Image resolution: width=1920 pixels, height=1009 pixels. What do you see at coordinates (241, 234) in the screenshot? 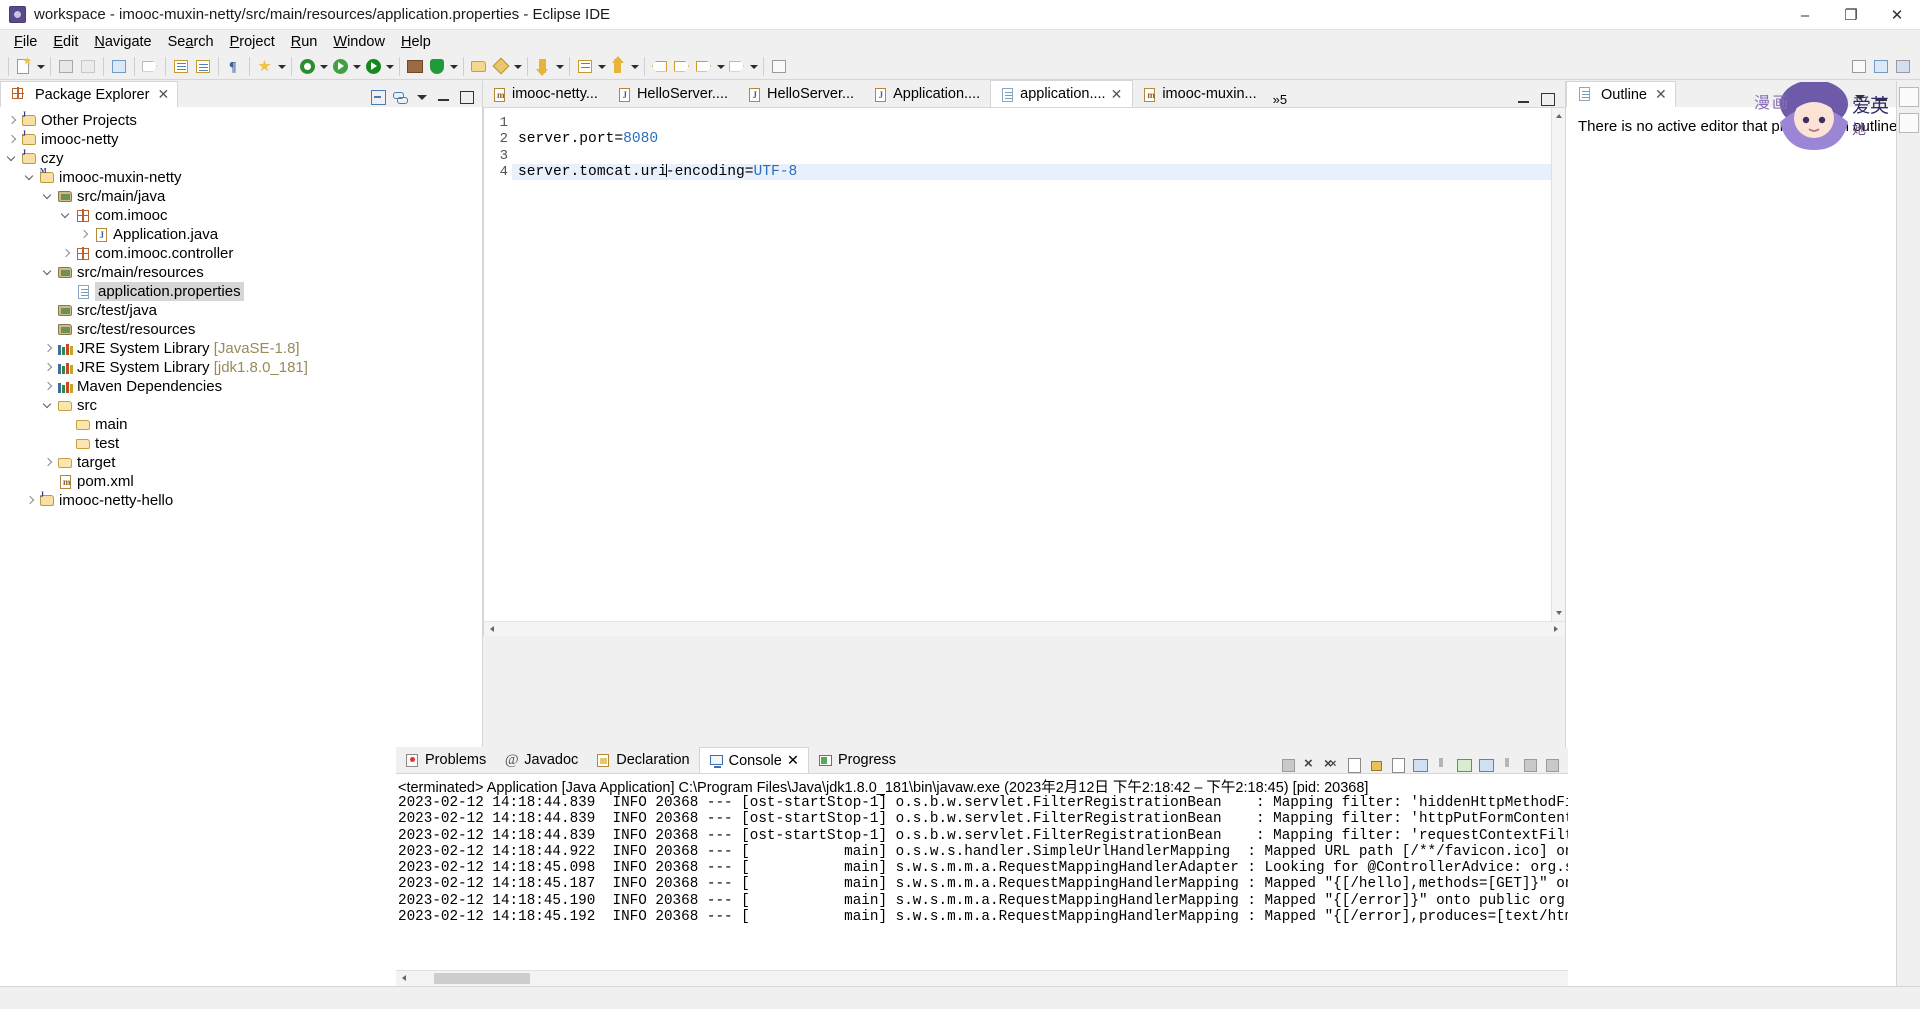
I see `tree-item: Application.java` at bounding box center [241, 234].